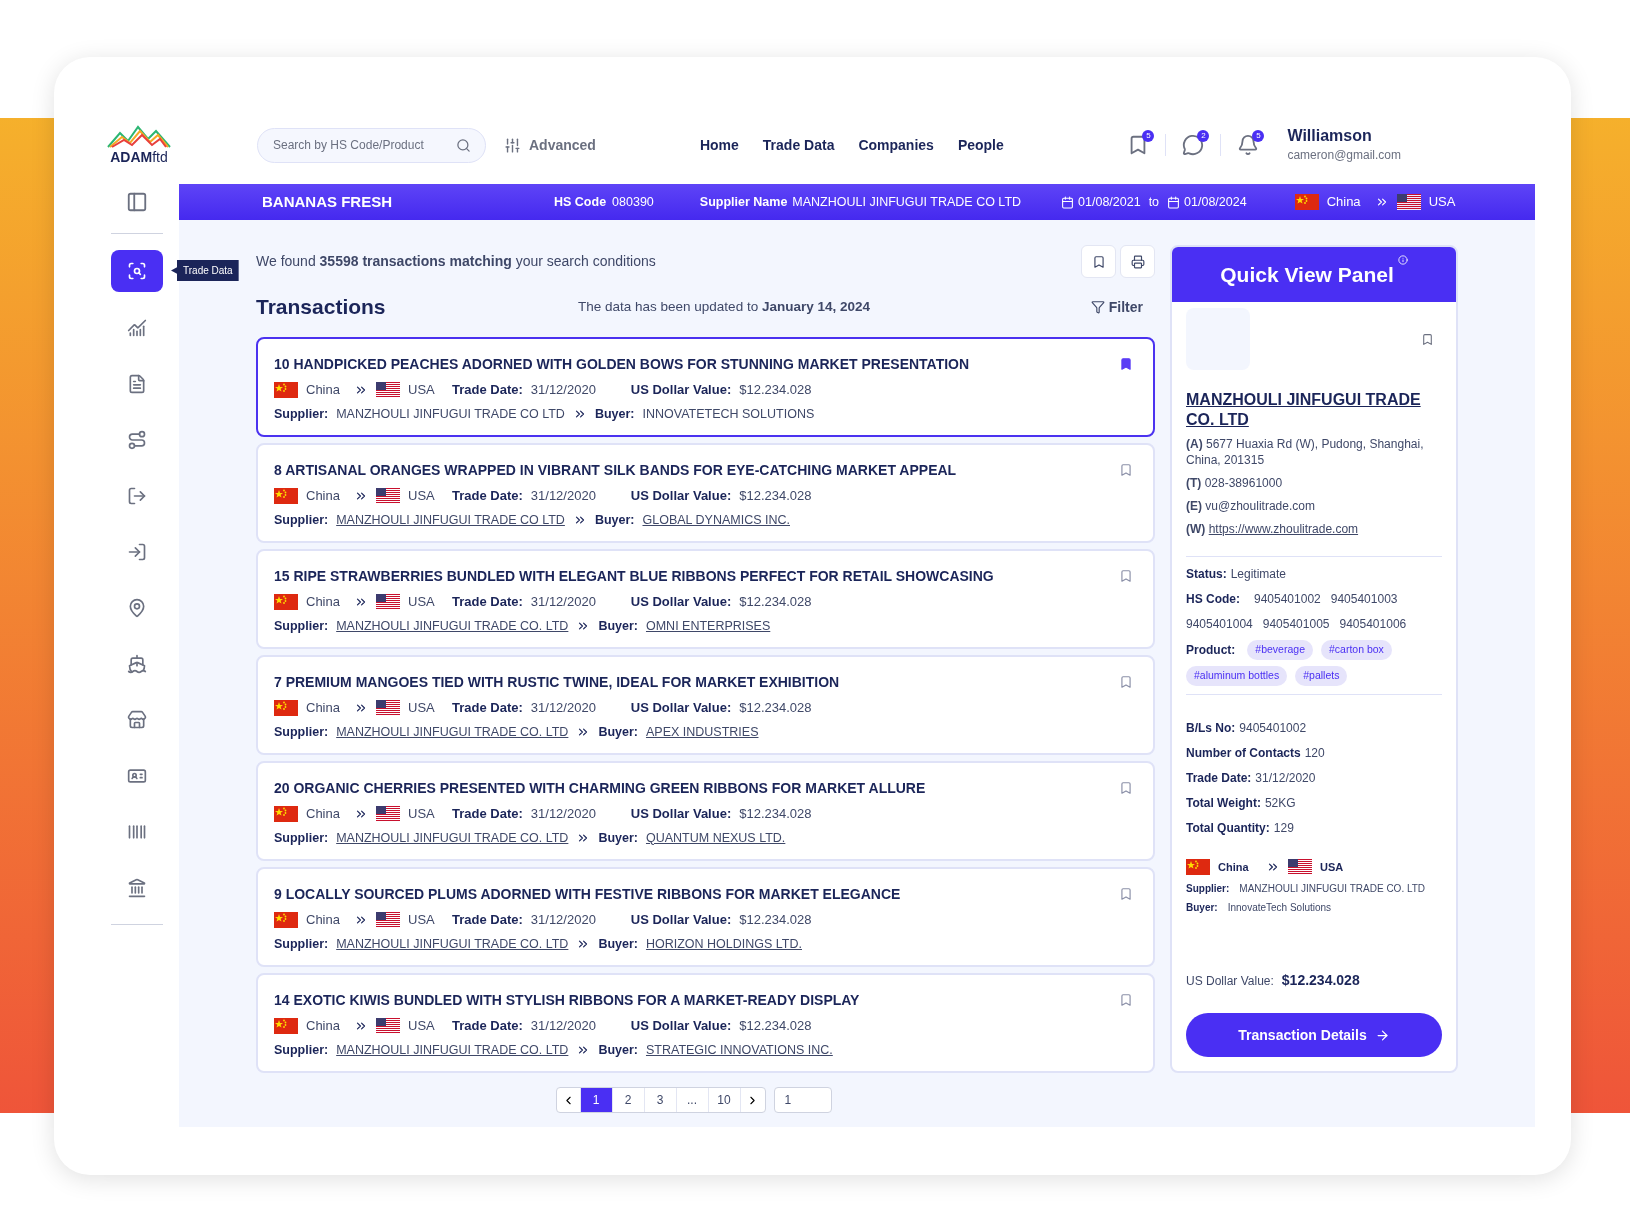 The height and width of the screenshot is (1231, 1630). I want to click on transaction-title: 15 RIPE STRAWBERRIES BUNDLED WITH ELEGANT BLUE RIBBONS PERFECT FOR RETAIL SHOWCASING, so click(634, 576).